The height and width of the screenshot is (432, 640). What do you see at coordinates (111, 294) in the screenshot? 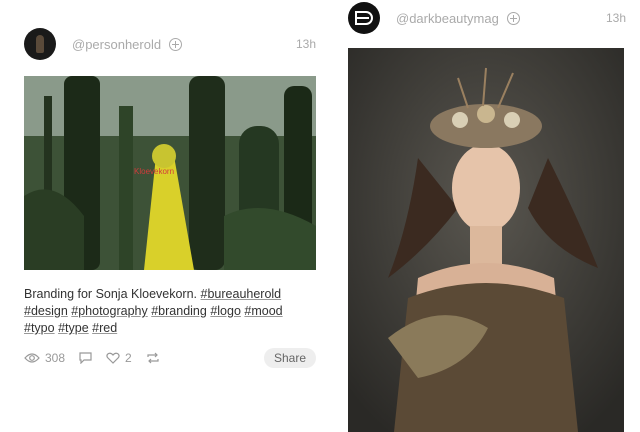
I see `caption-text: Branding for Sonja Kloevekorn.` at bounding box center [111, 294].